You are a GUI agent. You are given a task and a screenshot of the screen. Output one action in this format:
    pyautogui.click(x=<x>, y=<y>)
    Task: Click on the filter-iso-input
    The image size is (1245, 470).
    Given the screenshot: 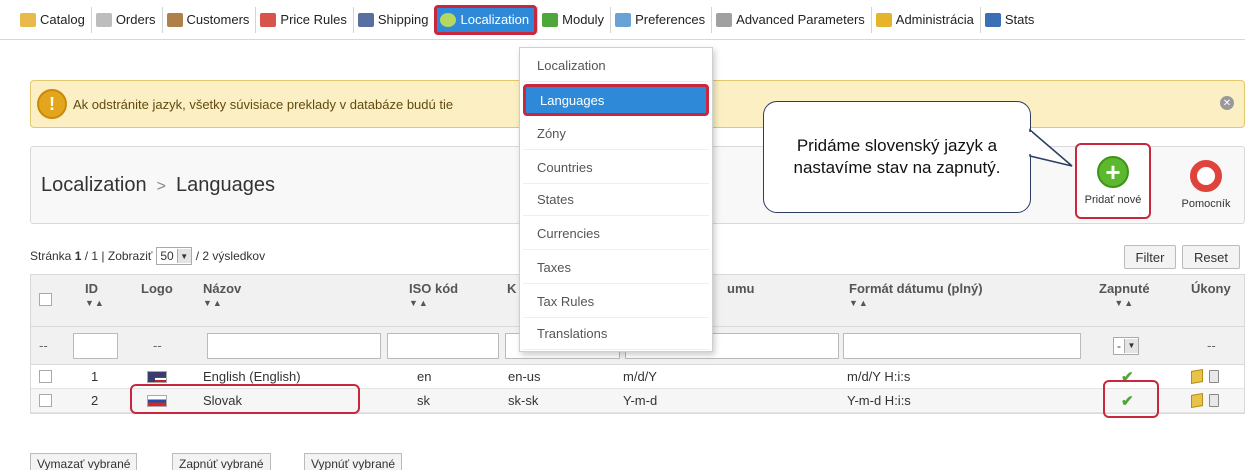 What is the action you would take?
    pyautogui.click(x=443, y=345)
    